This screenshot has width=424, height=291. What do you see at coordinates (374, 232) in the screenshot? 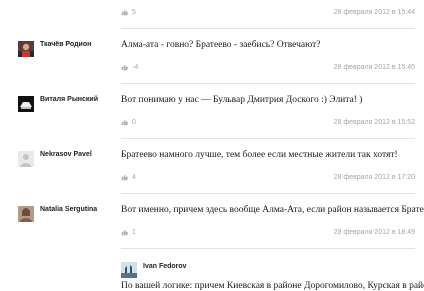
I see `comment-timestamp: 28 февраля 2012 в 18:49` at bounding box center [374, 232].